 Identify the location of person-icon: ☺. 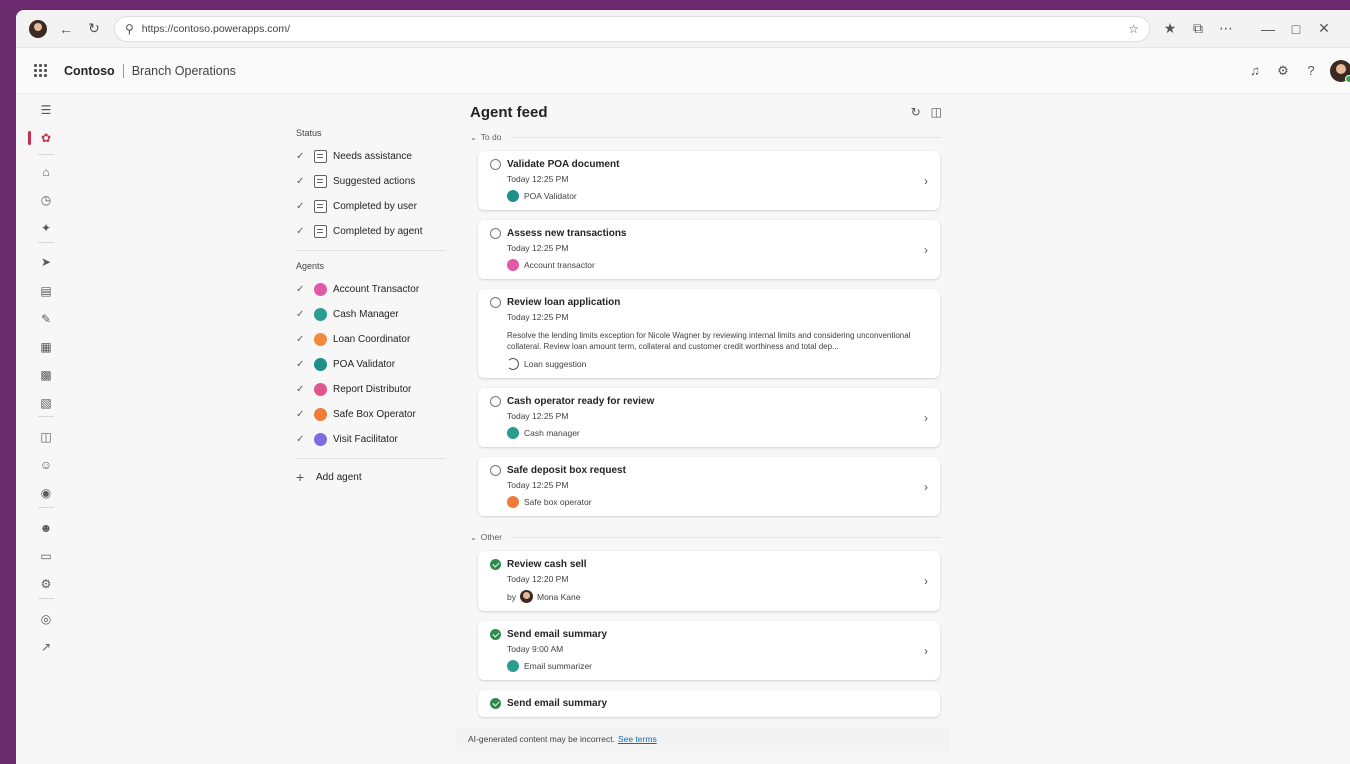
(46, 465).